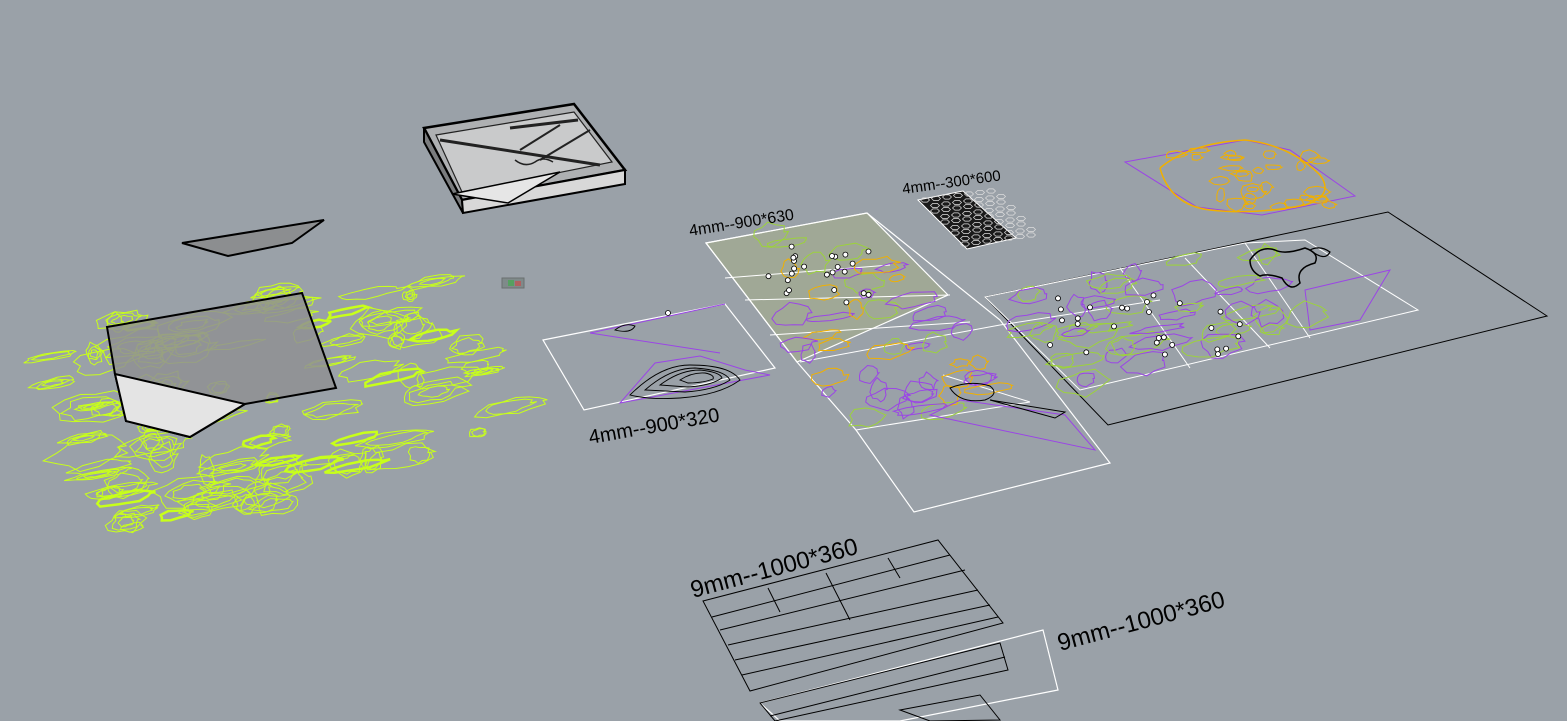  Describe the element at coordinates (253, 238) in the screenshot. I see `thin-wedge-plate` at that location.